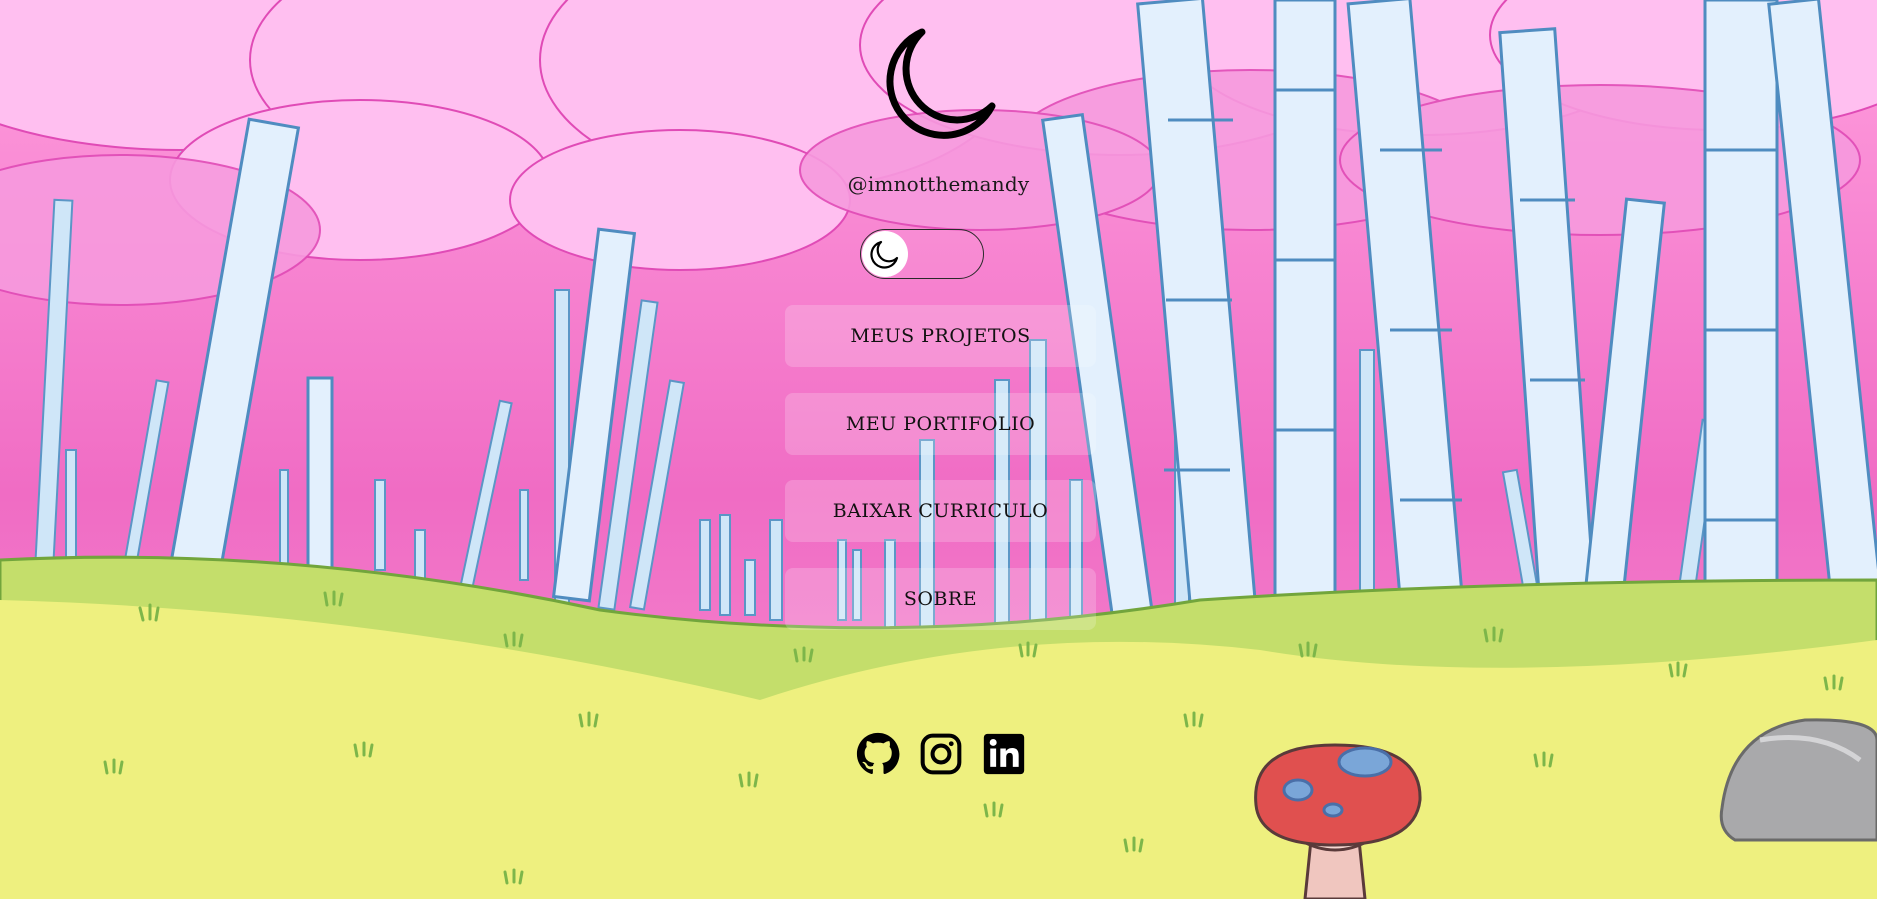 The height and width of the screenshot is (899, 1877). I want to click on toggle-knob, so click(885, 254).